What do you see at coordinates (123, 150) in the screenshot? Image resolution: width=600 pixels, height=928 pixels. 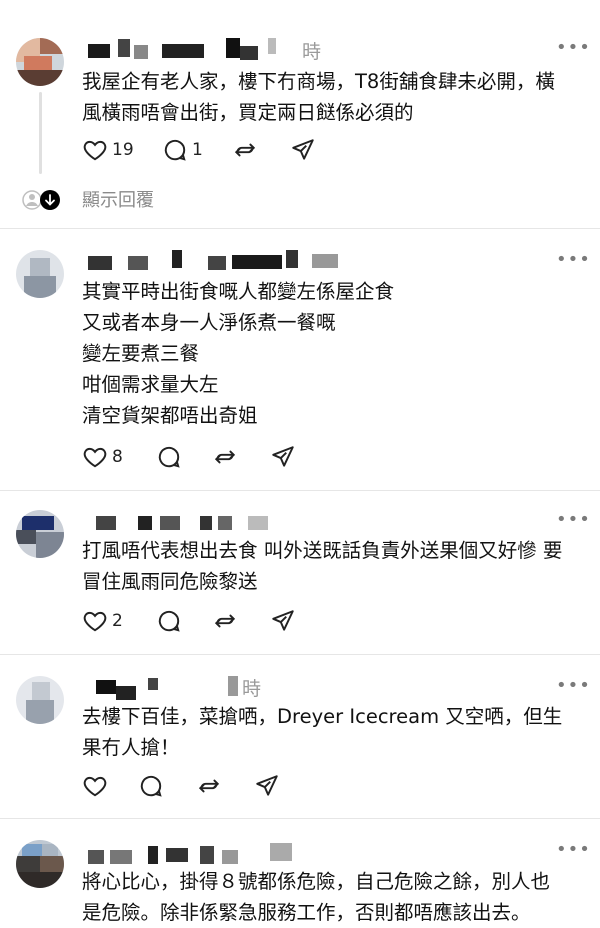 I see `like-count: 19` at bounding box center [123, 150].